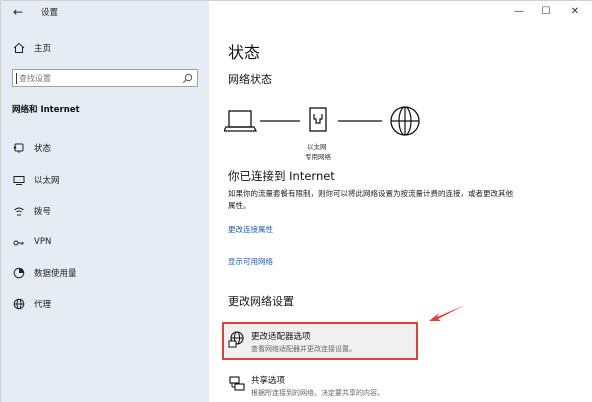 The height and width of the screenshot is (402, 592). I want to click on sidebar-item-dialup: 拨号, so click(105, 211).